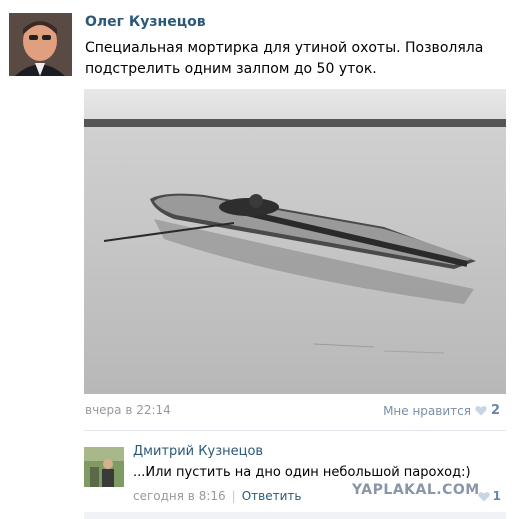 The width and height of the screenshot is (515, 519). Describe the element at coordinates (179, 496) in the screenshot. I see `comment-date: сегодня в 8:16` at that location.